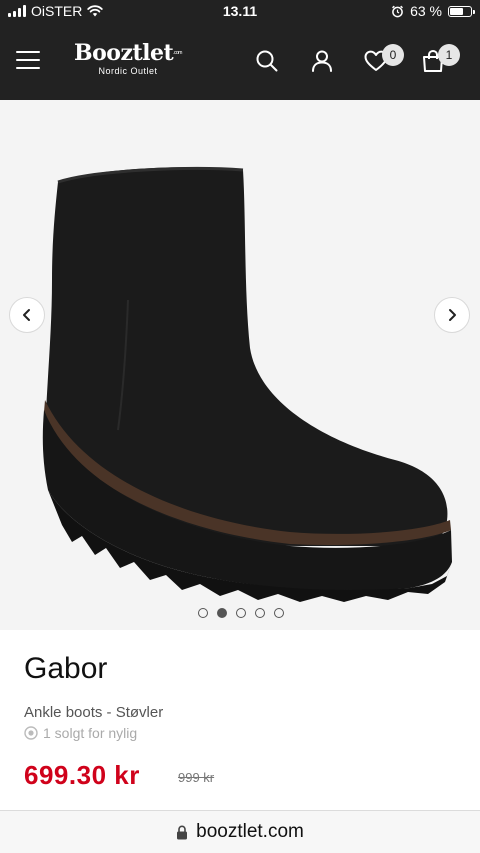  I want to click on product-price: 699.30 kr, so click(82, 775).